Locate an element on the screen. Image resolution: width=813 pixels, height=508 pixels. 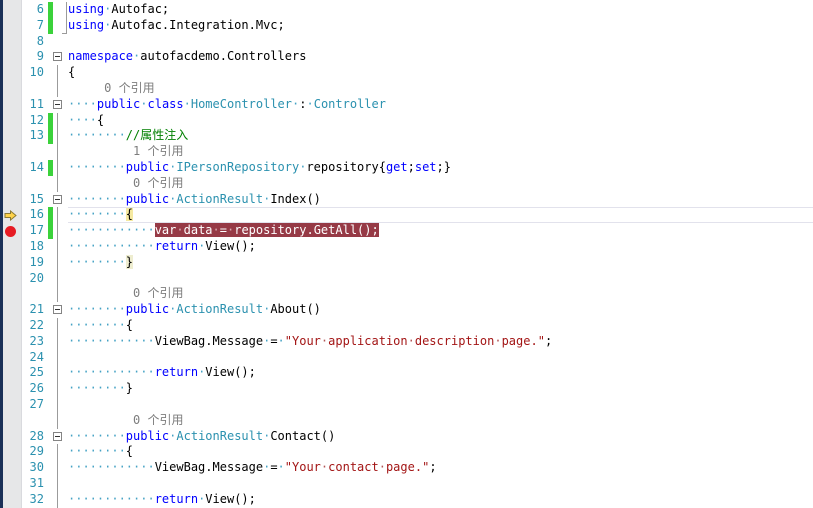
code-text: ········public·ActionResult·About() is located at coordinates (440, 310).